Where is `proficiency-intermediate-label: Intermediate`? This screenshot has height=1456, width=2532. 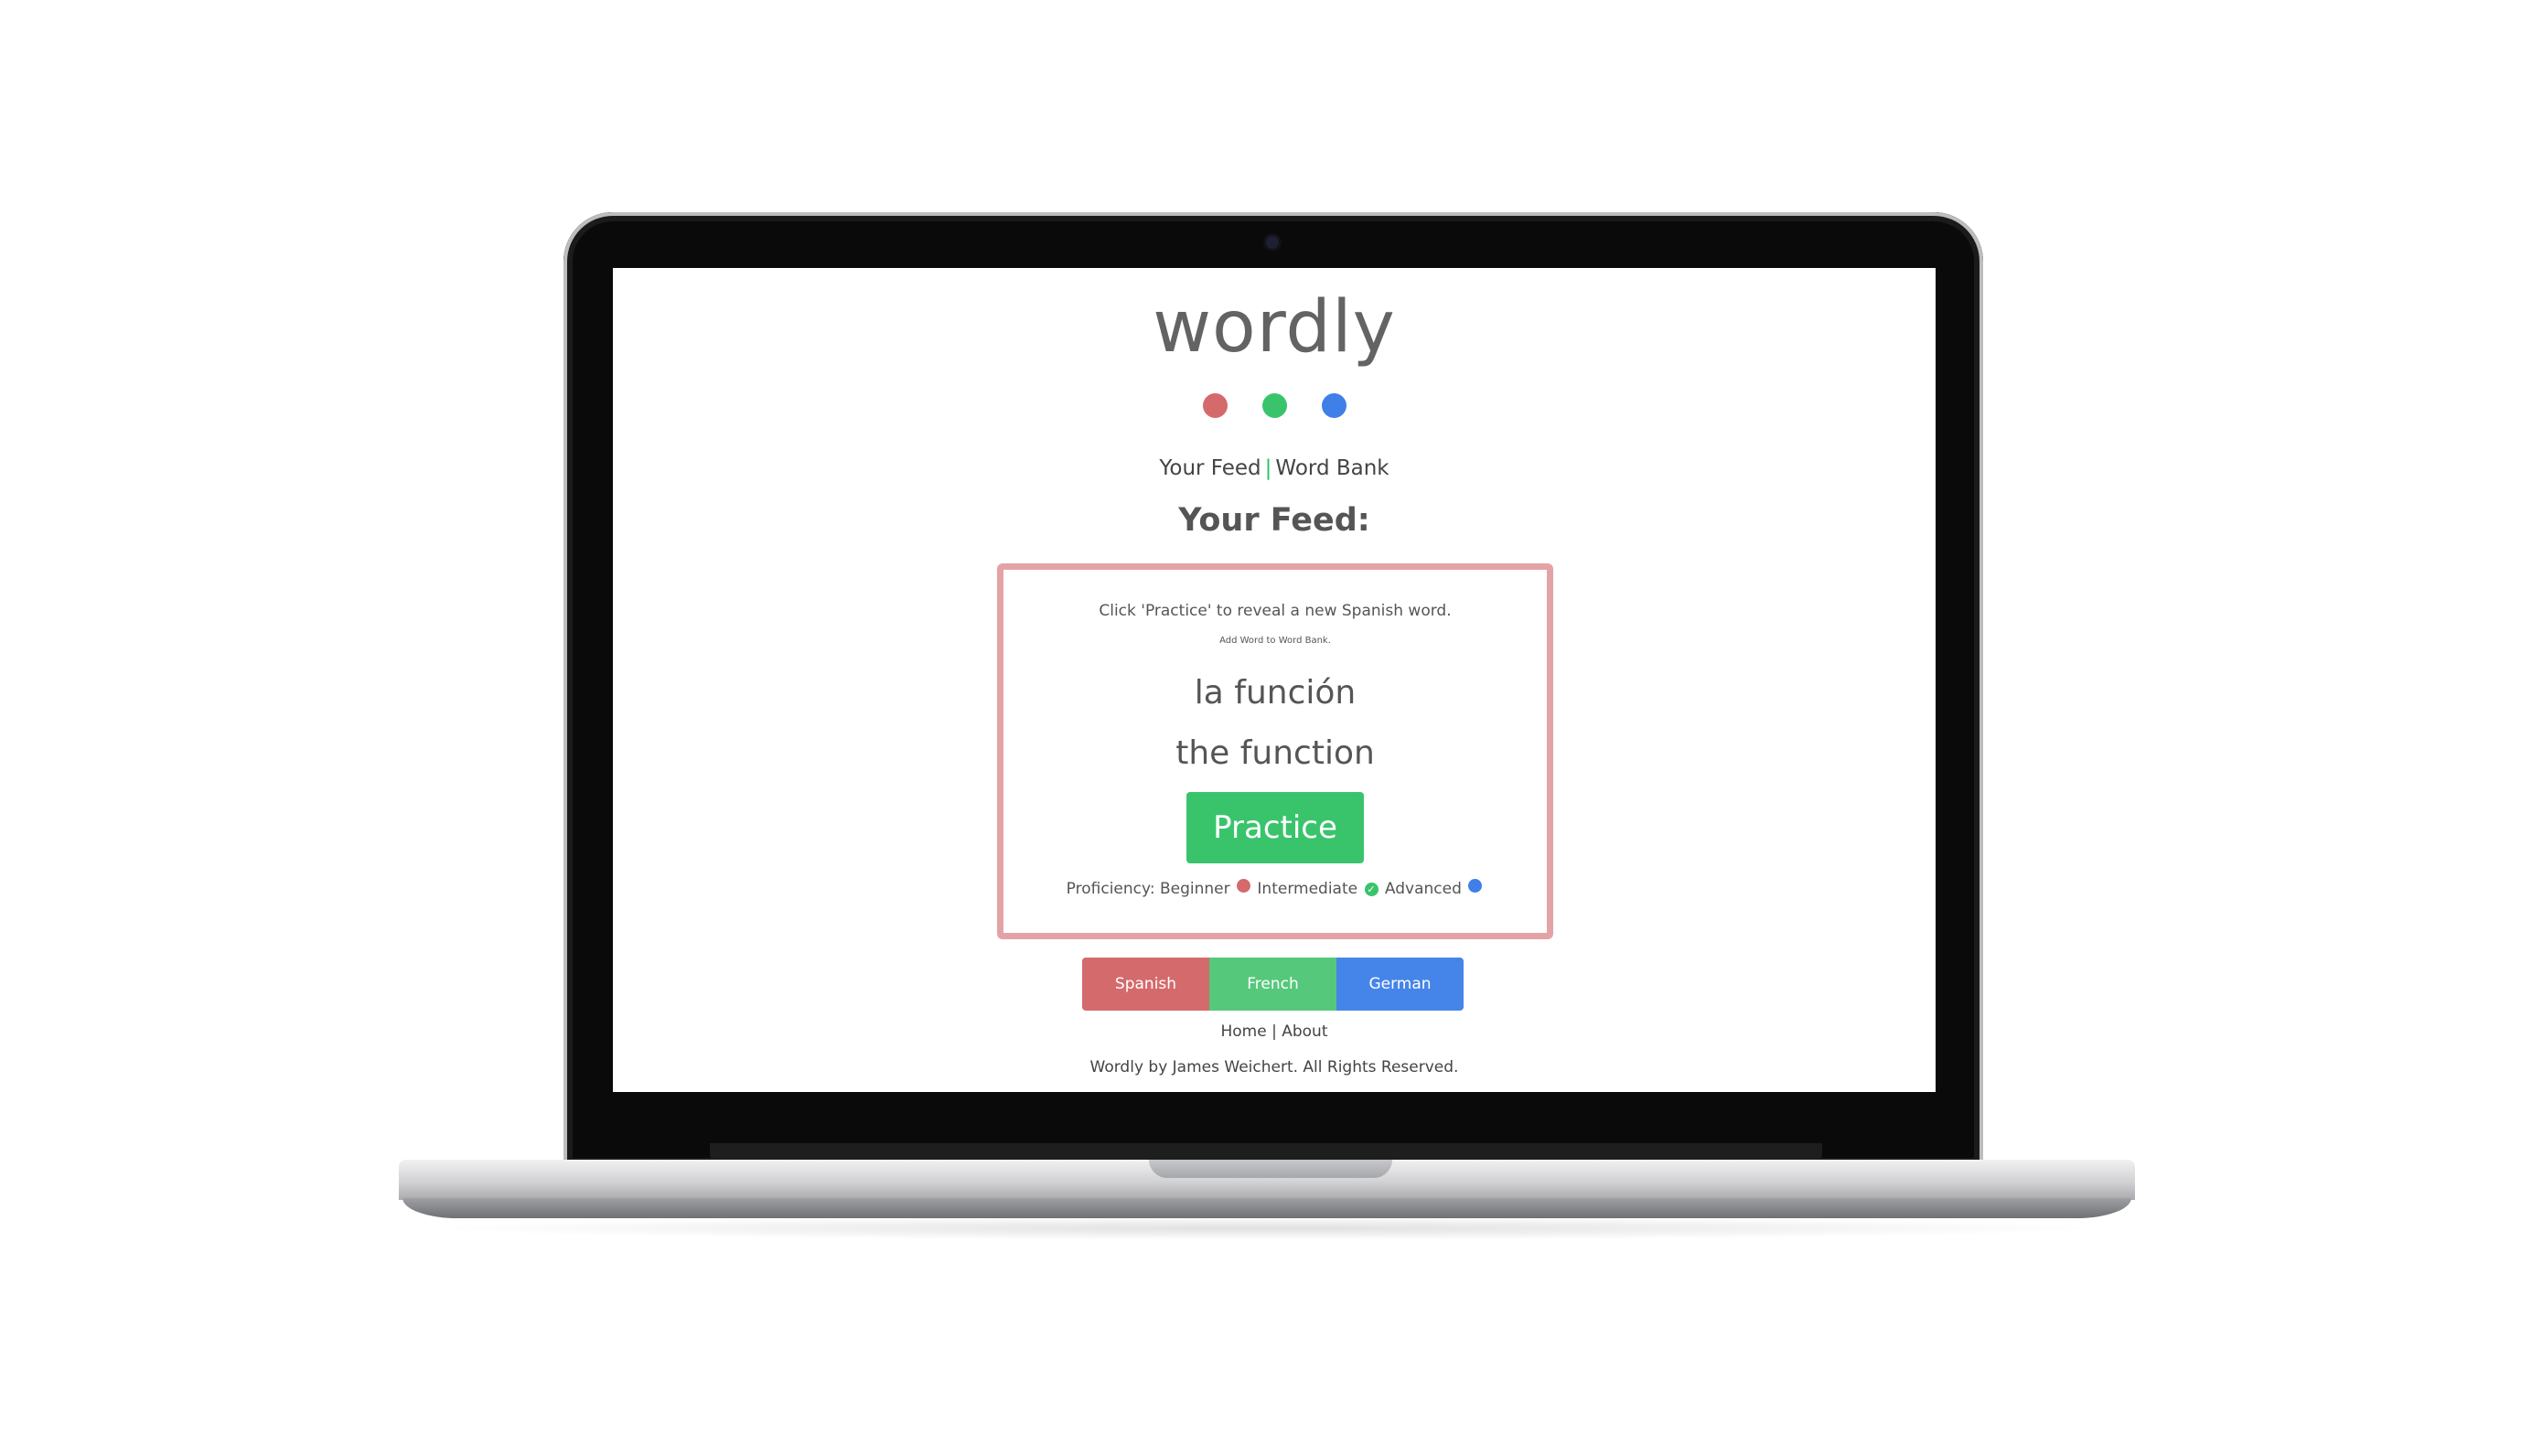 proficiency-intermediate-label: Intermediate is located at coordinates (1307, 889).